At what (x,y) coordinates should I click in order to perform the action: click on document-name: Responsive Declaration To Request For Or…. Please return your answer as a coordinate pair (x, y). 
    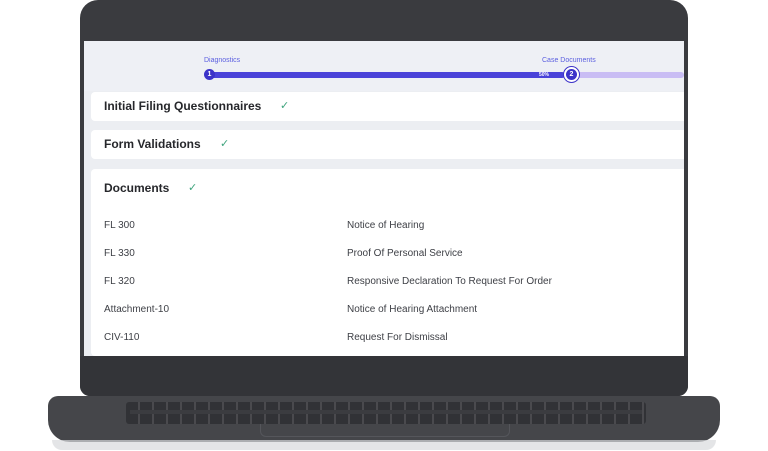
    Looking at the image, I should click on (449, 281).